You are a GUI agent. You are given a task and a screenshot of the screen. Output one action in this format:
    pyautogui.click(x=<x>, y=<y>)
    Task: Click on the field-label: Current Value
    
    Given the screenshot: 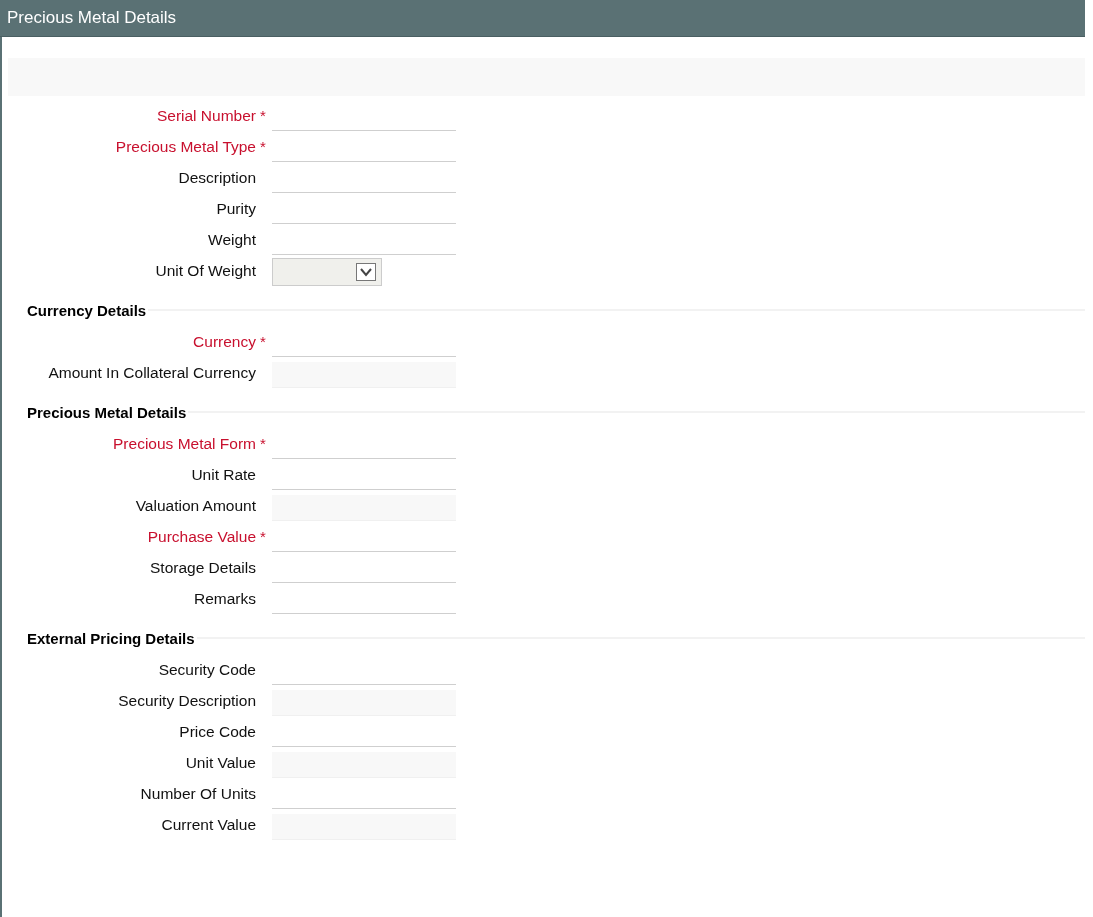 What is the action you would take?
    pyautogui.click(x=208, y=824)
    